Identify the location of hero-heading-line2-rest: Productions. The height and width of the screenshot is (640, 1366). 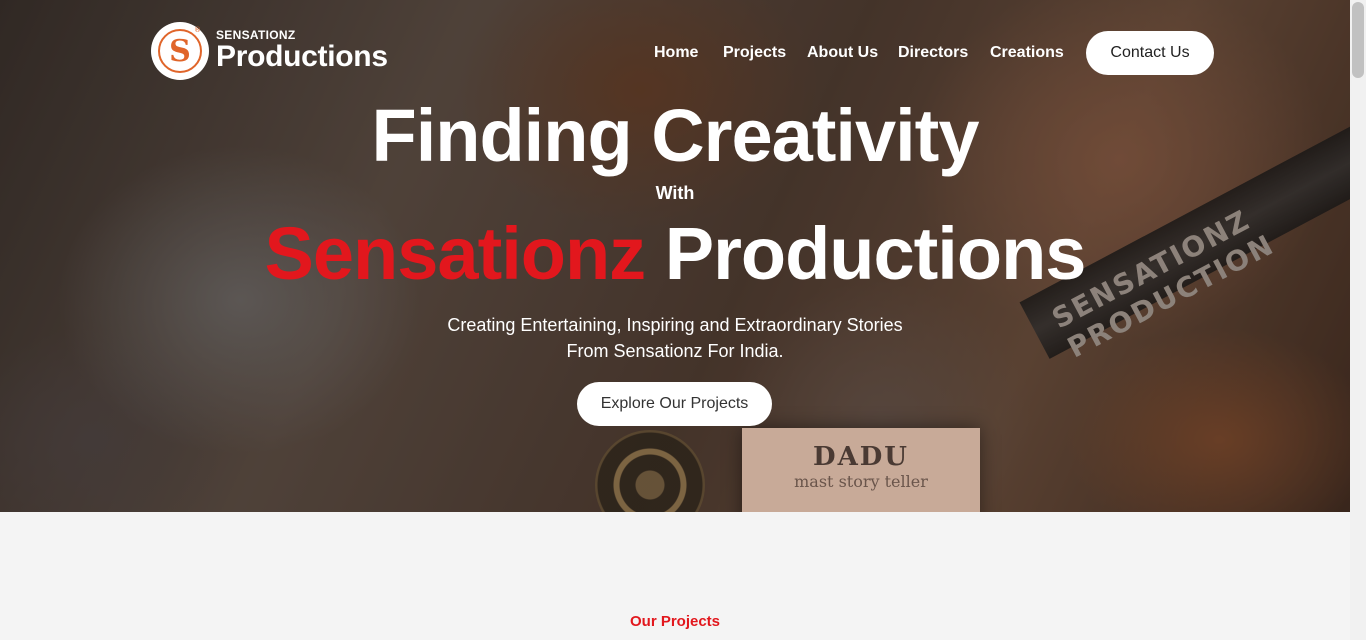
(875, 253).